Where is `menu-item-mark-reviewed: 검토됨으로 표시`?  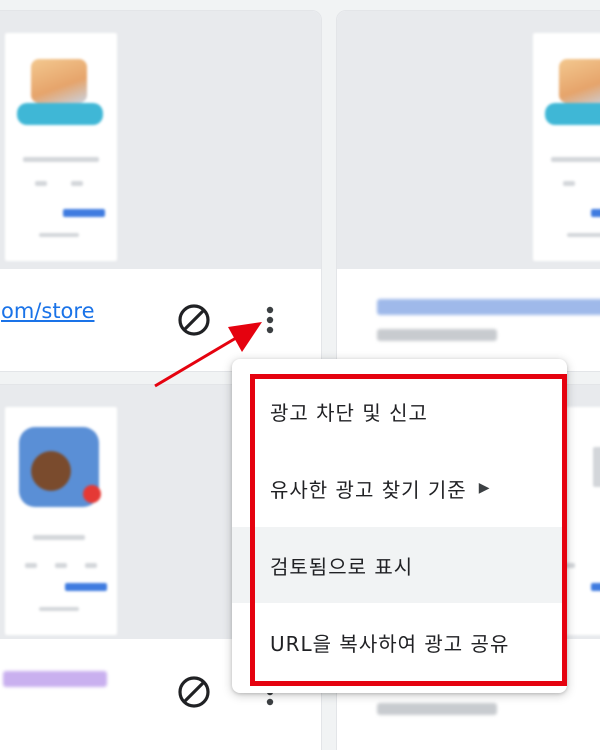 menu-item-mark-reviewed: 검토됨으로 표시 is located at coordinates (399, 565).